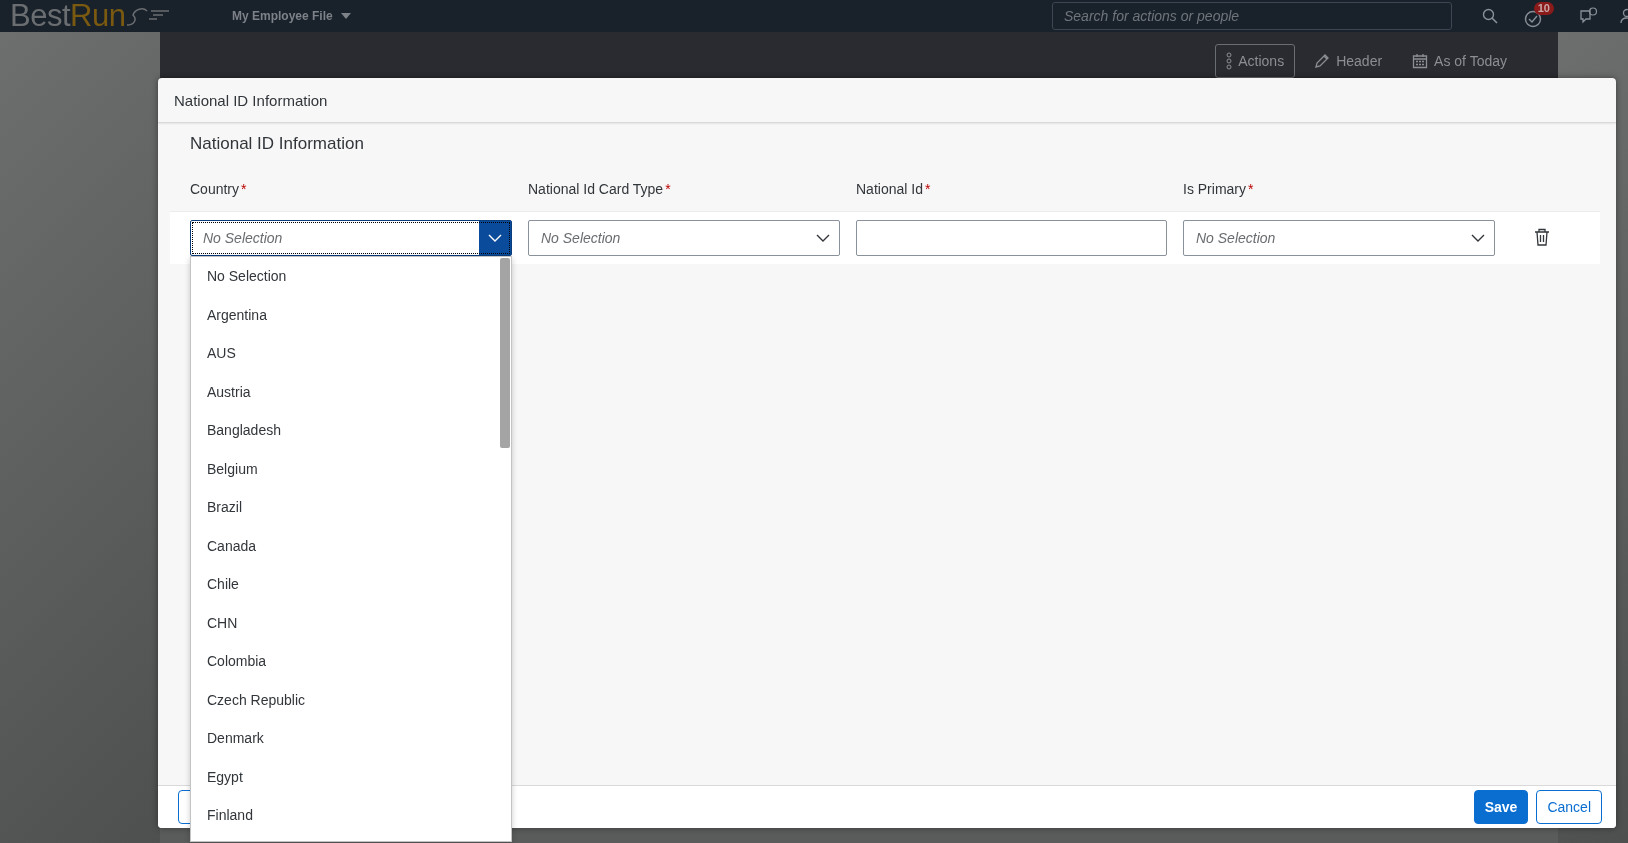 The width and height of the screenshot is (1628, 843). What do you see at coordinates (291, 16) in the screenshot?
I see `nav-menu-button: My Employee File` at bounding box center [291, 16].